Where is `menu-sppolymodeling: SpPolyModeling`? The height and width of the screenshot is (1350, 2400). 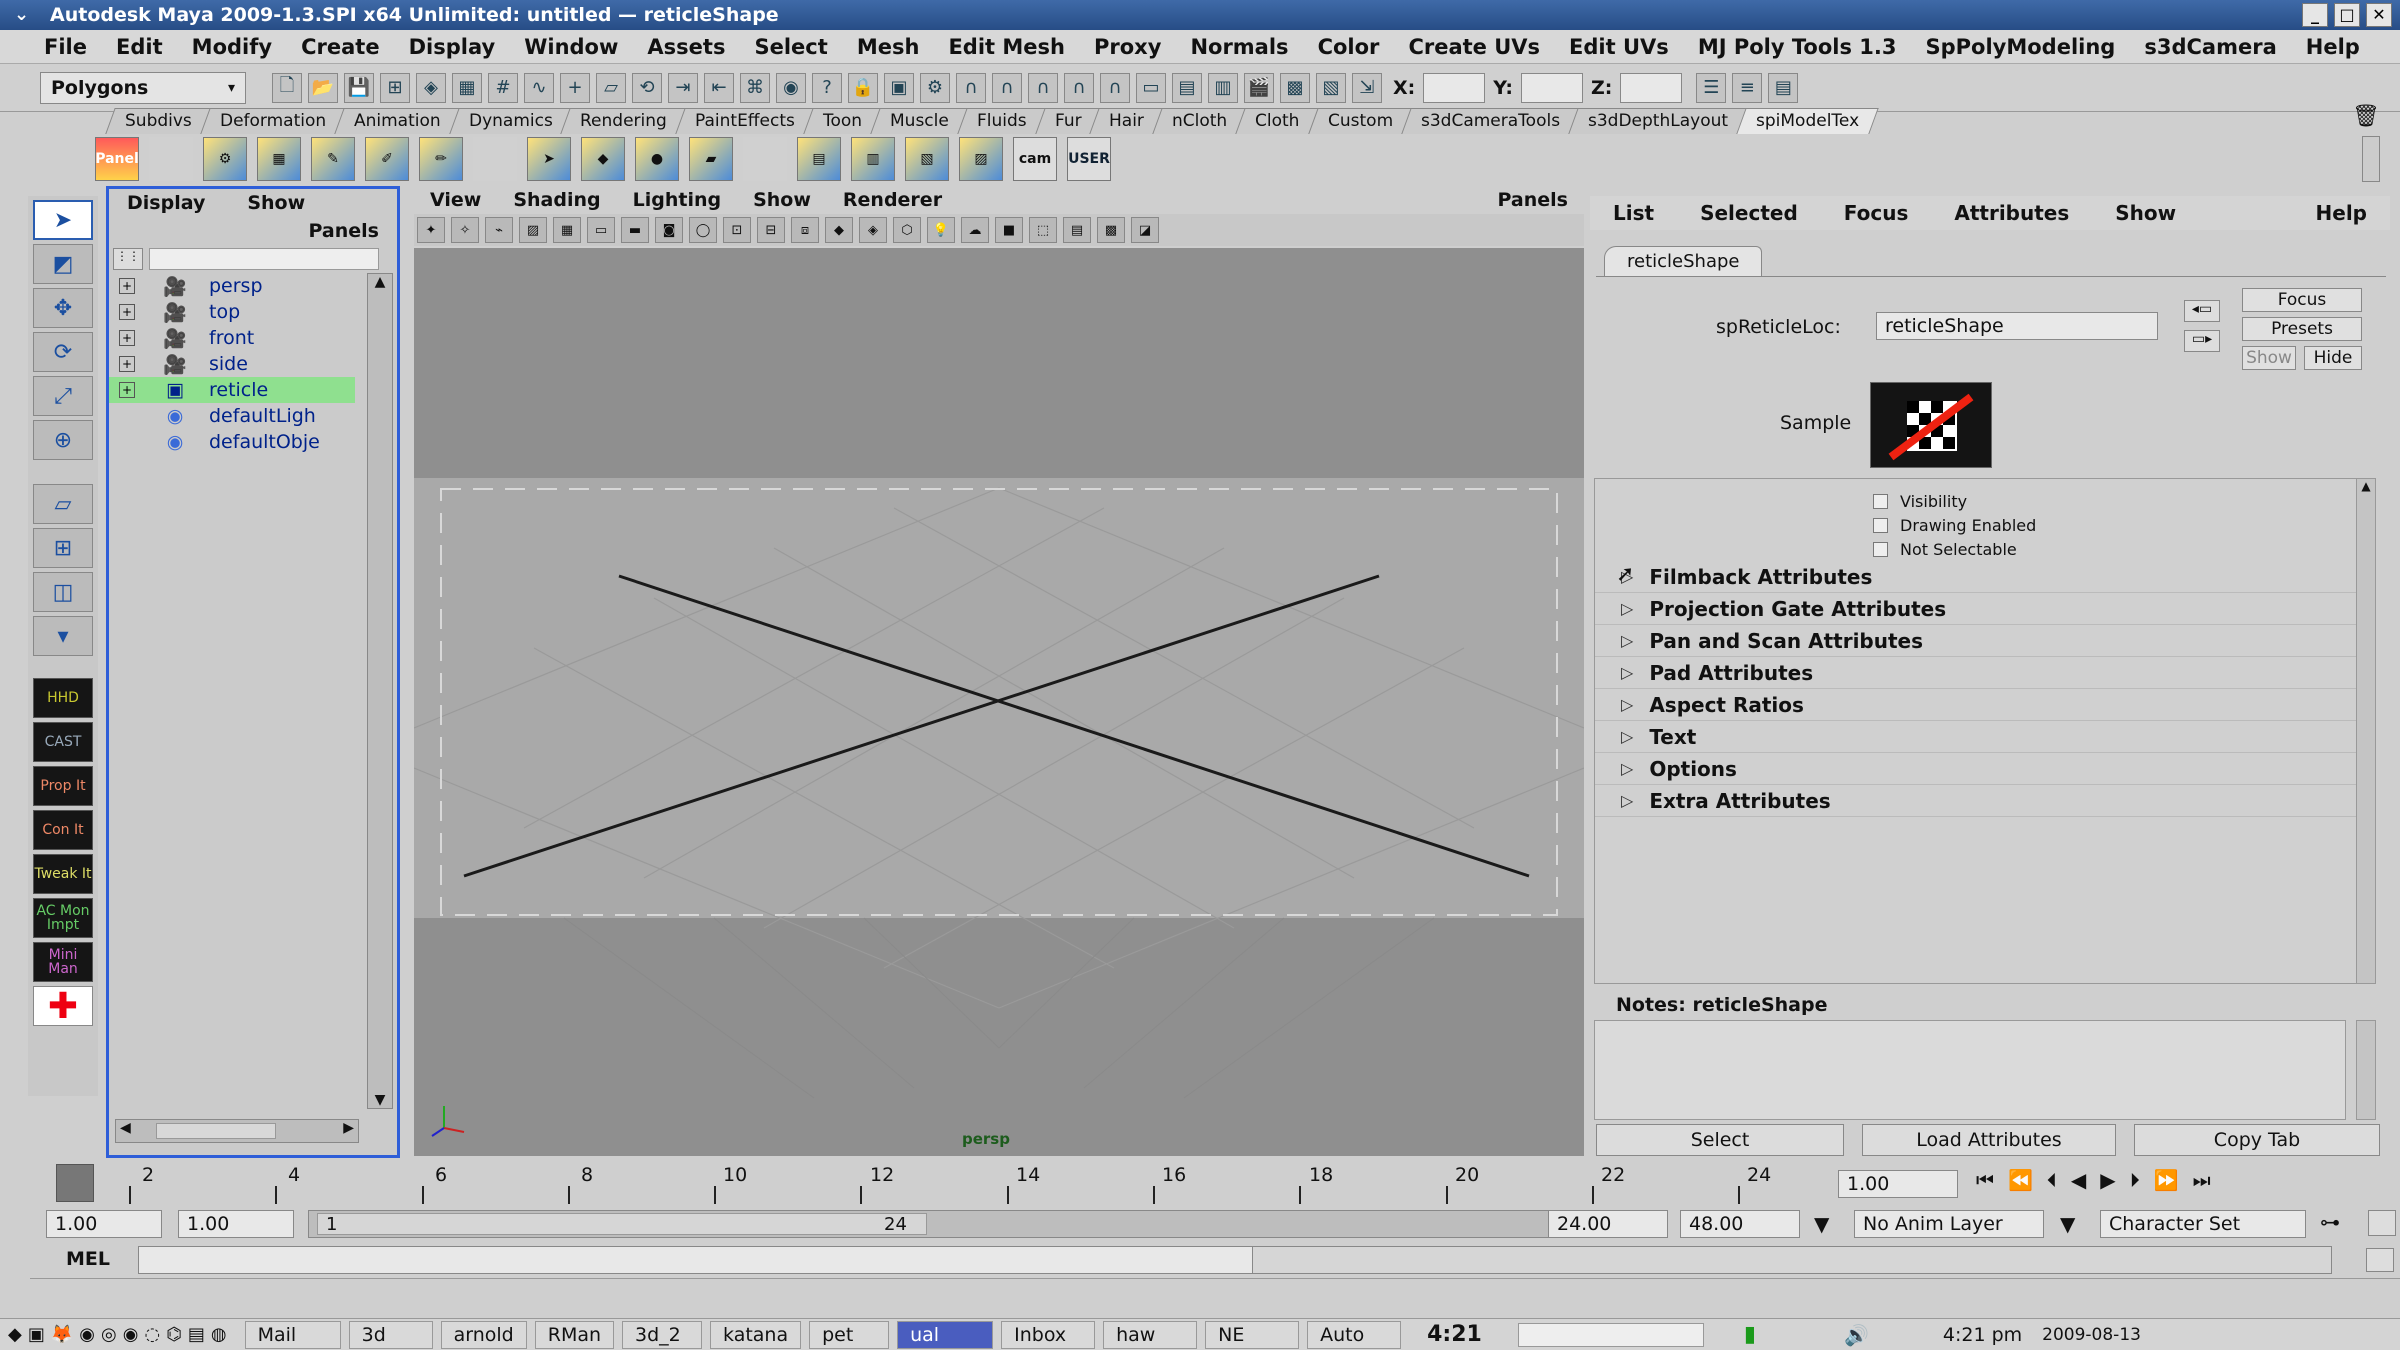 menu-sppolymodeling: SpPolyModeling is located at coordinates (2020, 47).